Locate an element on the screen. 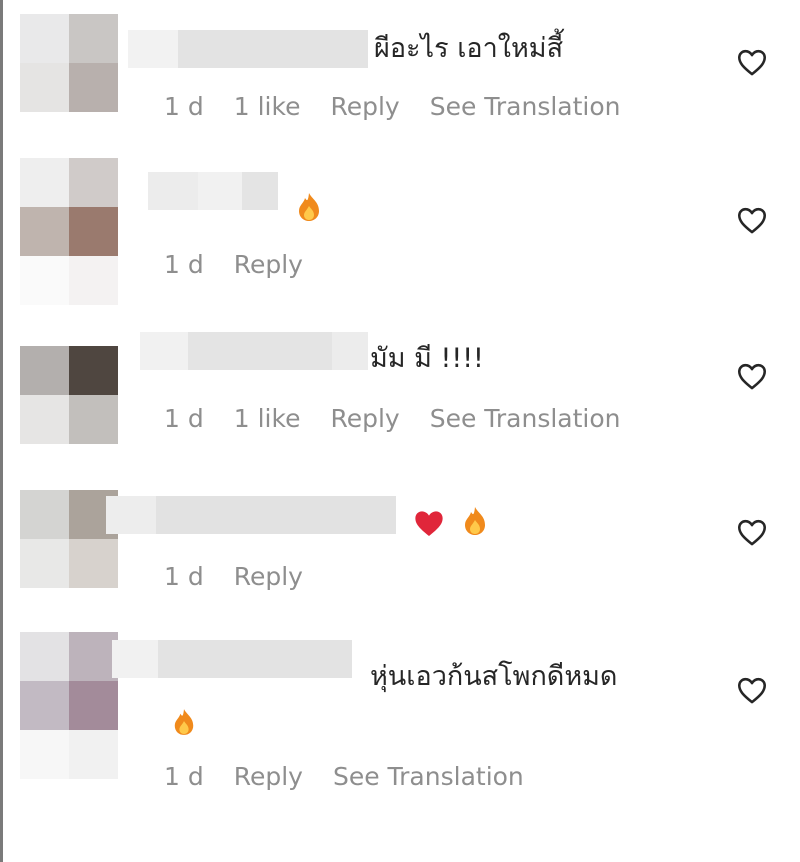 The width and height of the screenshot is (800, 862). comment-text: ผีอะไร เอาใหม่สี้ is located at coordinates (469, 48).